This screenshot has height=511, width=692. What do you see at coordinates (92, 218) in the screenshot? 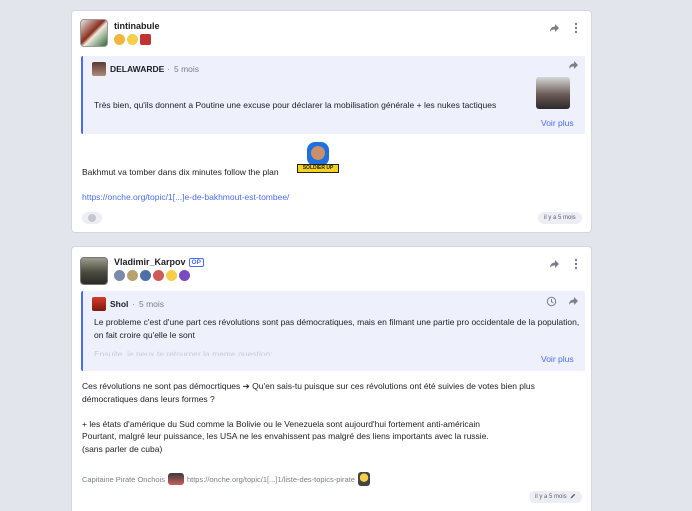
I see `reaction-icon` at bounding box center [92, 218].